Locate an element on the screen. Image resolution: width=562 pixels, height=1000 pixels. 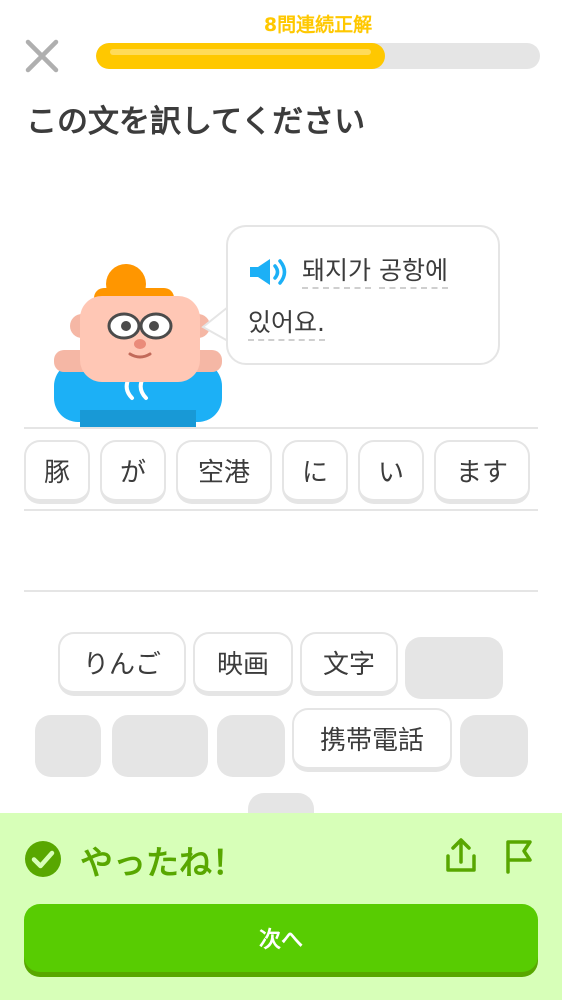
word-bank-tile: 携帯電話 is located at coordinates (372, 740).